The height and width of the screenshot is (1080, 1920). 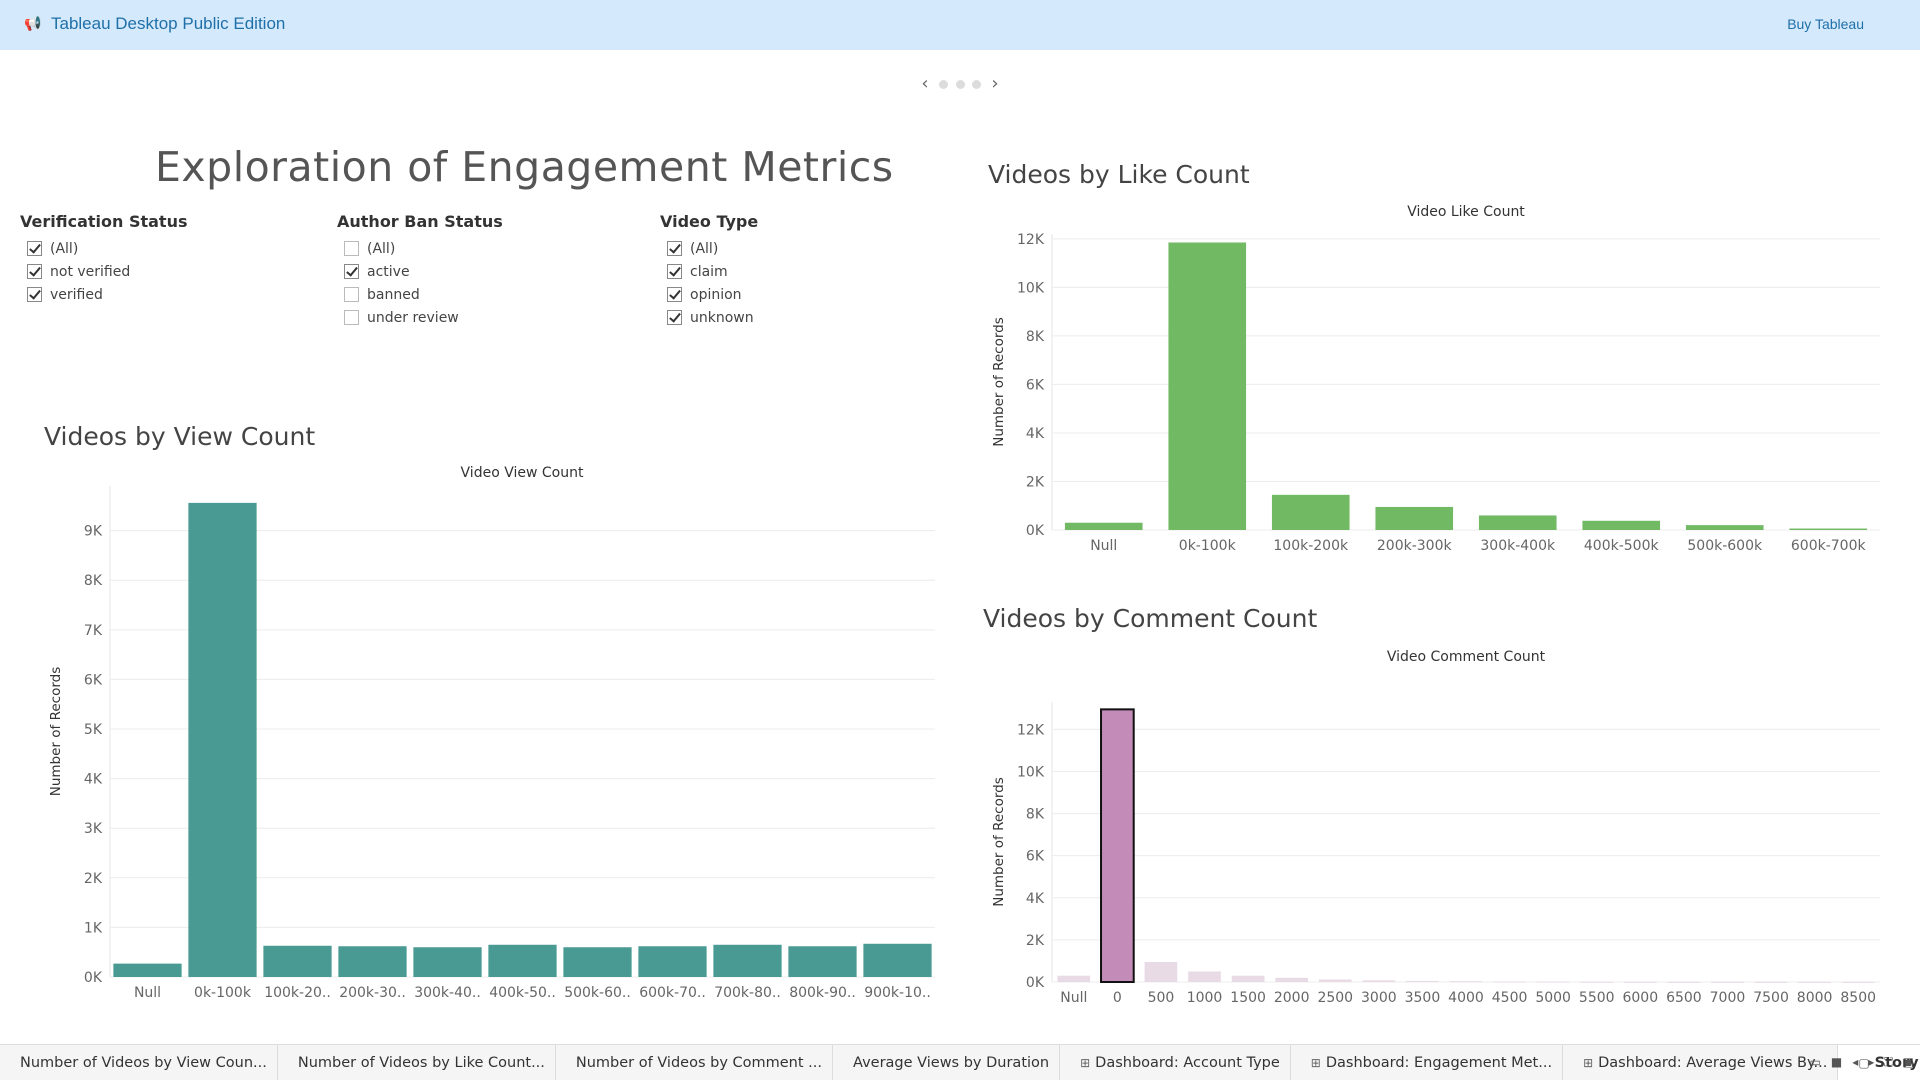 What do you see at coordinates (104, 294) in the screenshot?
I see `filter-option: verified` at bounding box center [104, 294].